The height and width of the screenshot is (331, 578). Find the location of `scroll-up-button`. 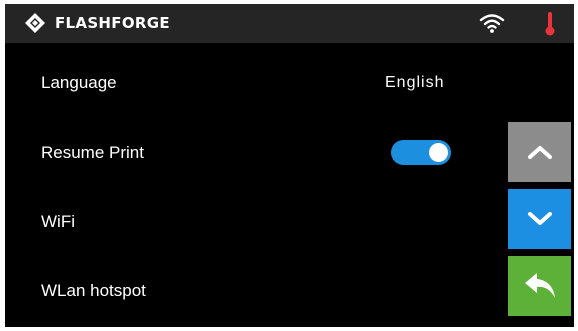

scroll-up-button is located at coordinates (539, 152).